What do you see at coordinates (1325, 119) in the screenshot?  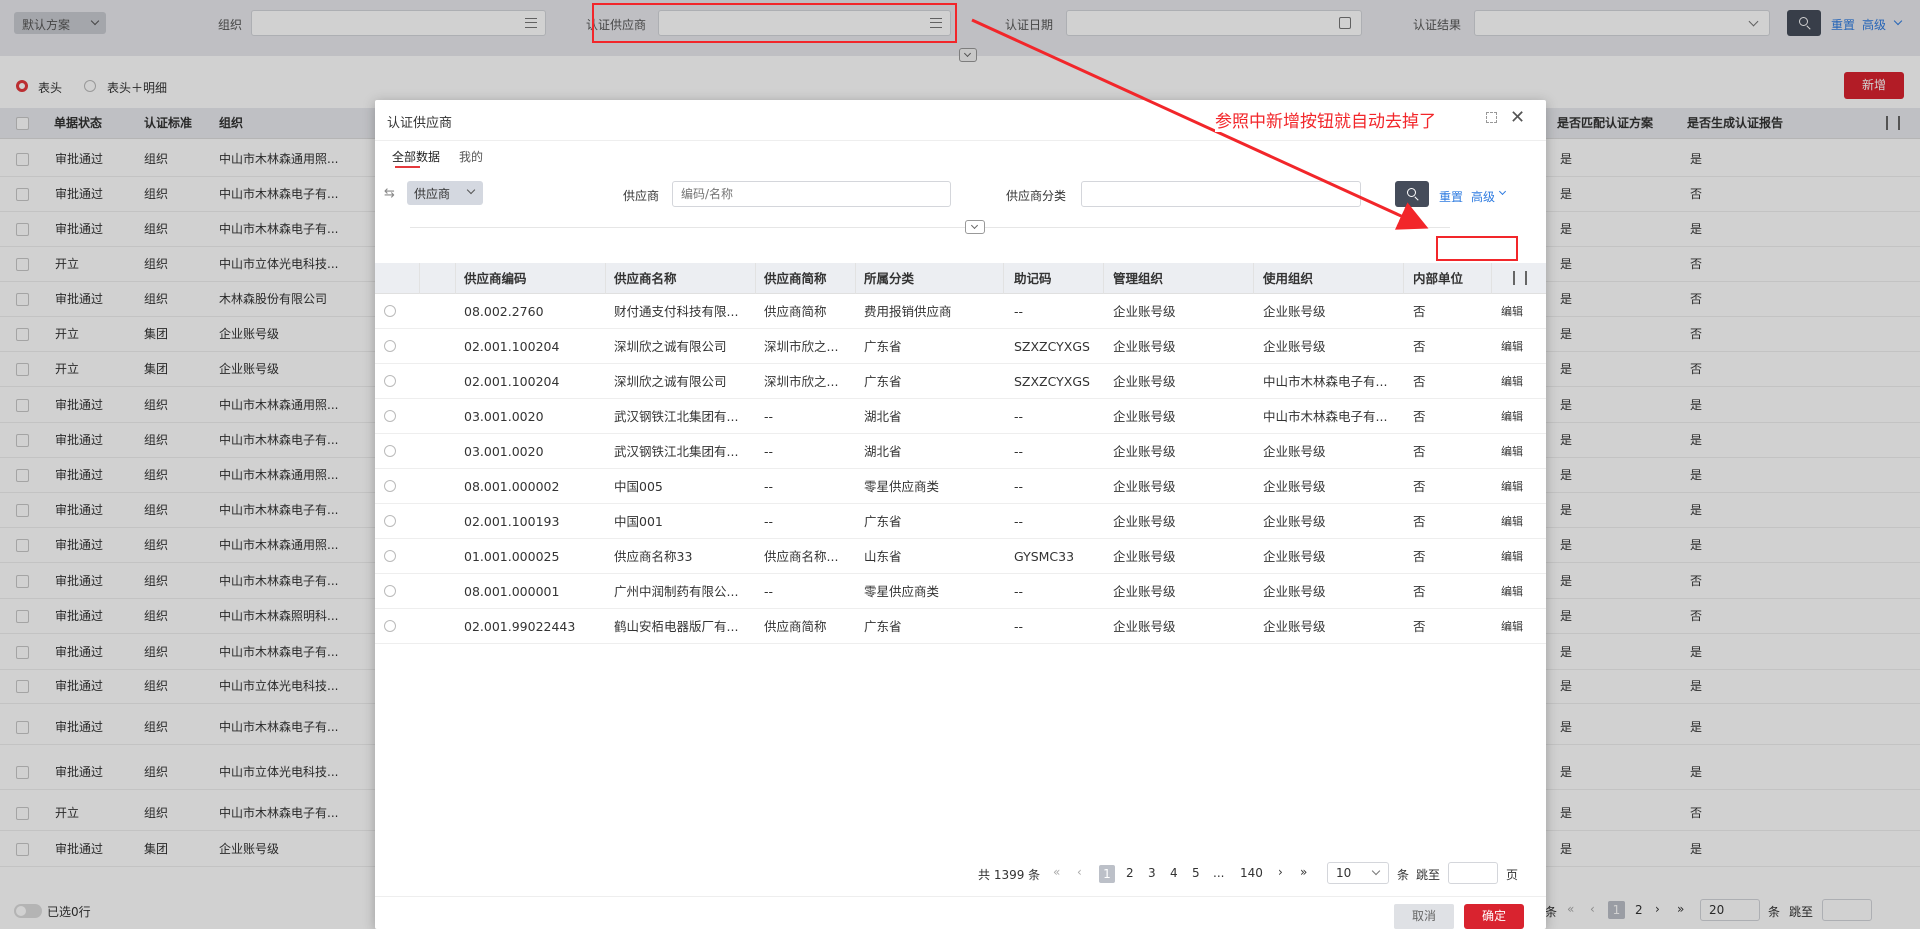 I see `annotation-text: 参照中新增按钮就自动去掉了` at bounding box center [1325, 119].